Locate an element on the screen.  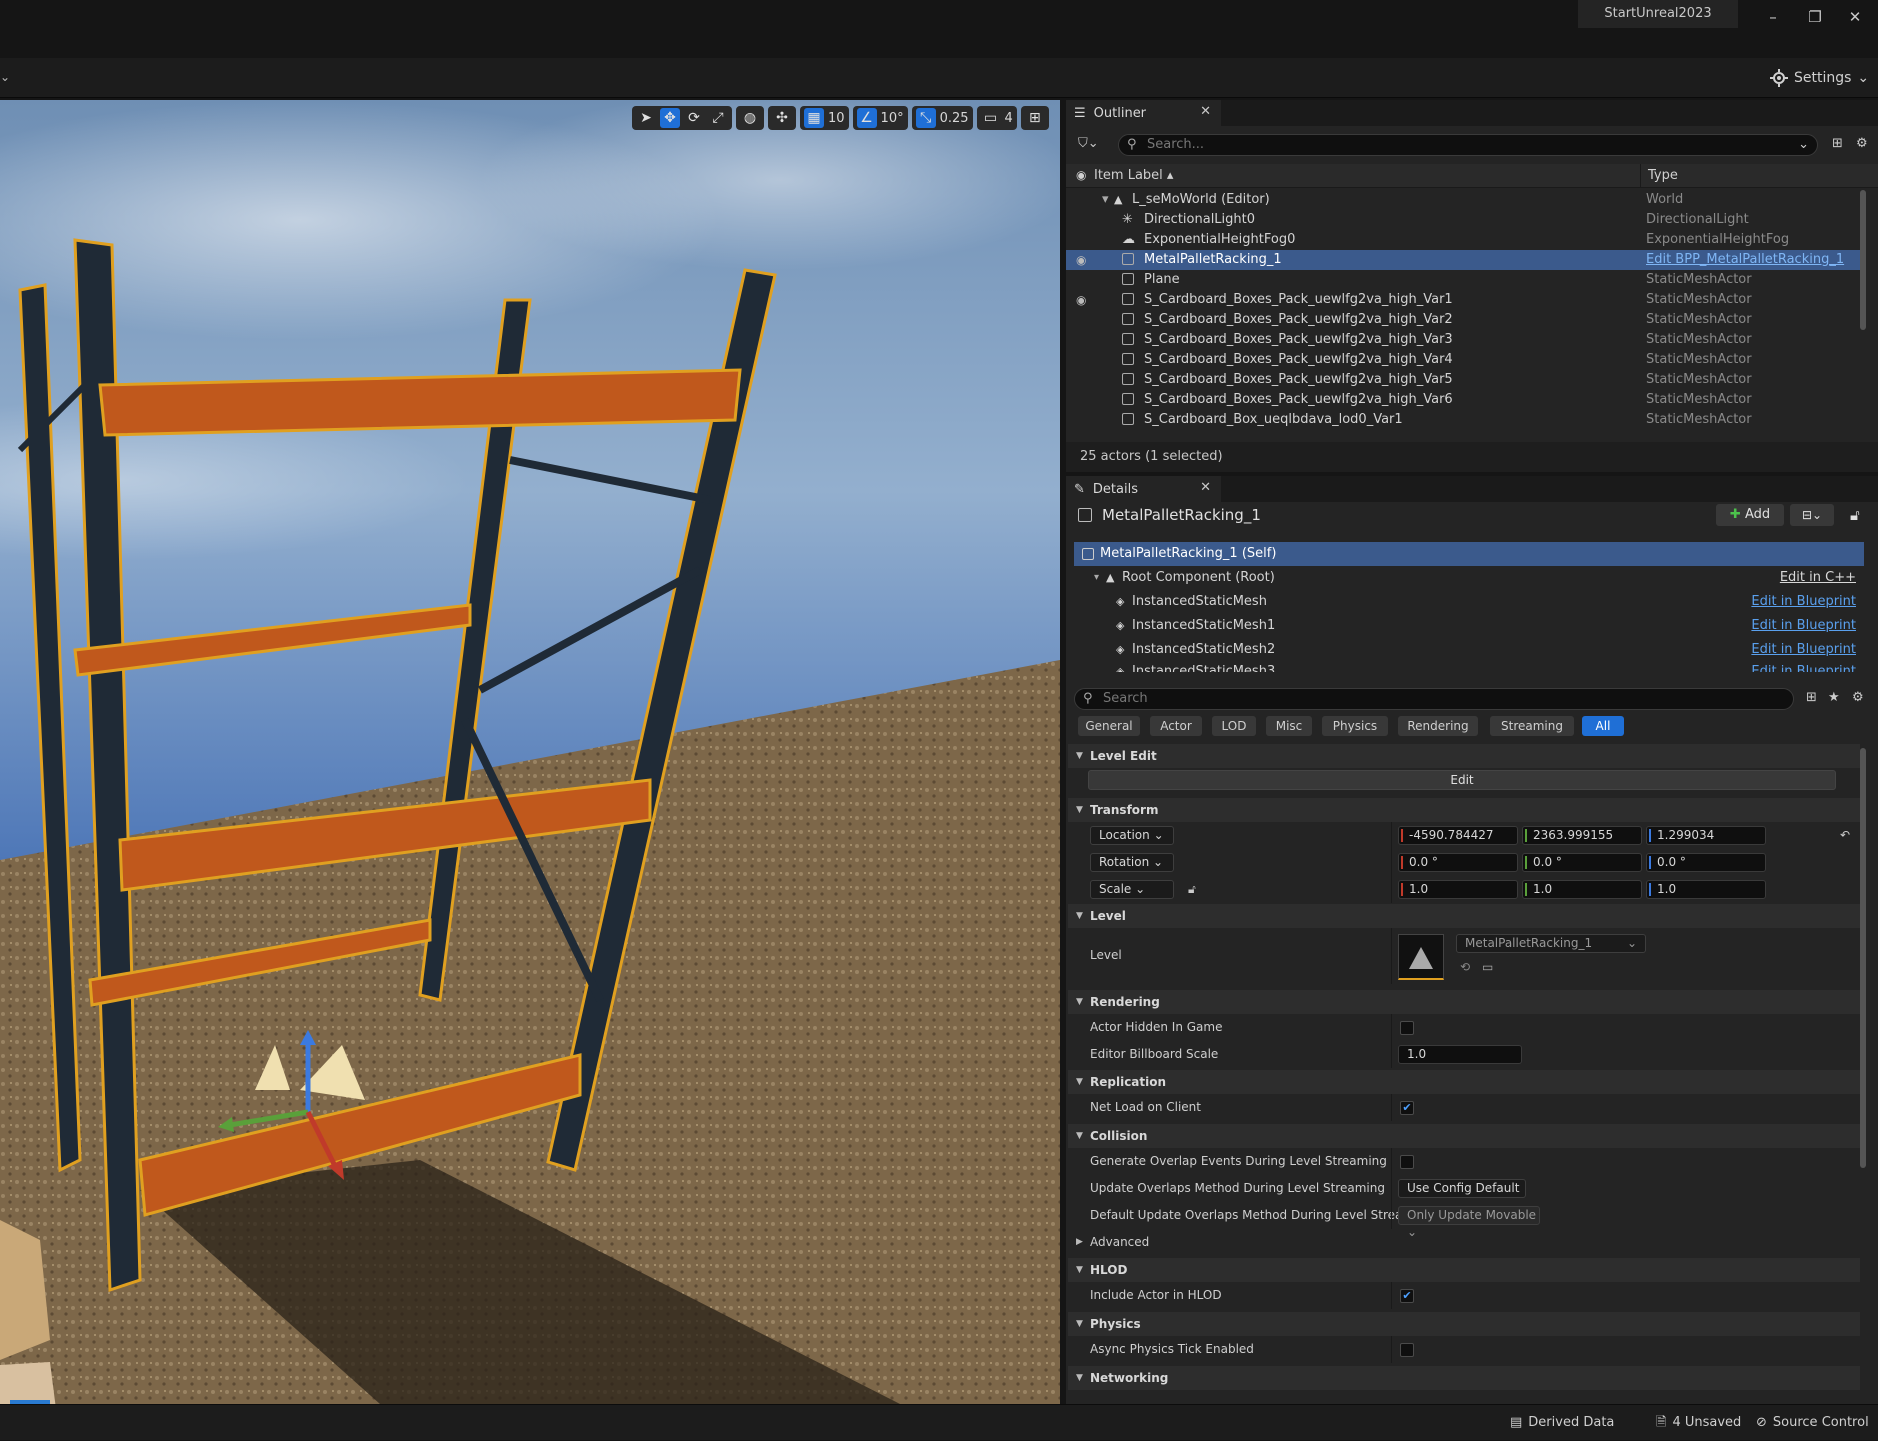
add-component-button: ✚ Add is located at coordinates (1750, 515).